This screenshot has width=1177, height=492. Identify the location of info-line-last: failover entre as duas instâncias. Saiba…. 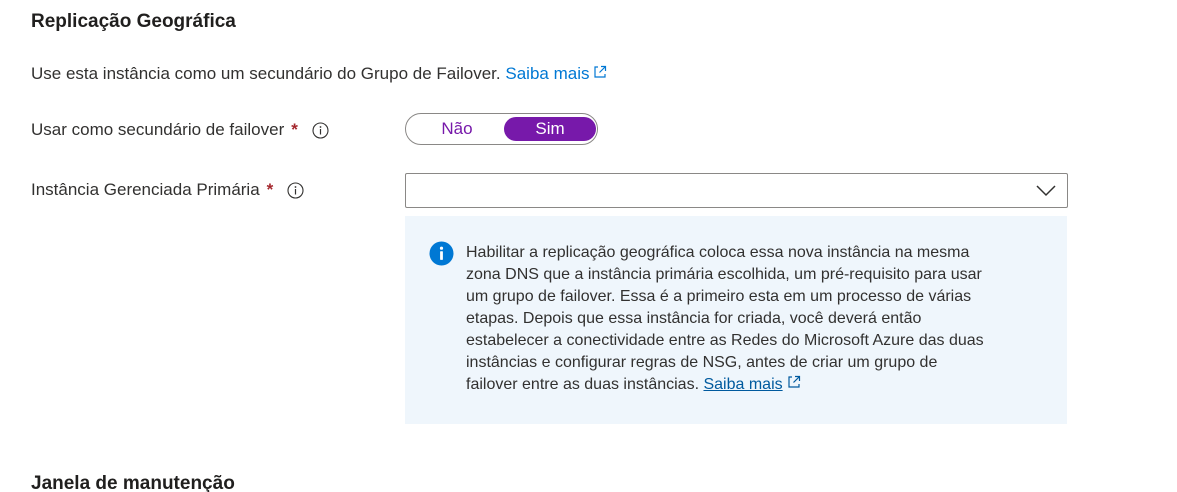
(761, 385).